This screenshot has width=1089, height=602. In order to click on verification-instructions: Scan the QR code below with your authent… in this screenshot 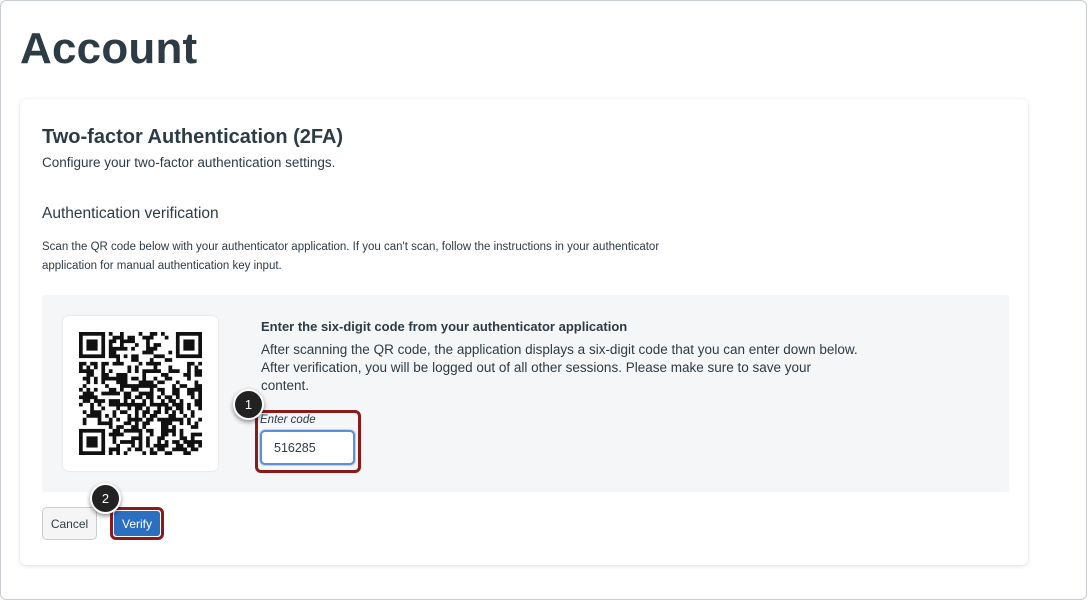, I will do `click(351, 256)`.